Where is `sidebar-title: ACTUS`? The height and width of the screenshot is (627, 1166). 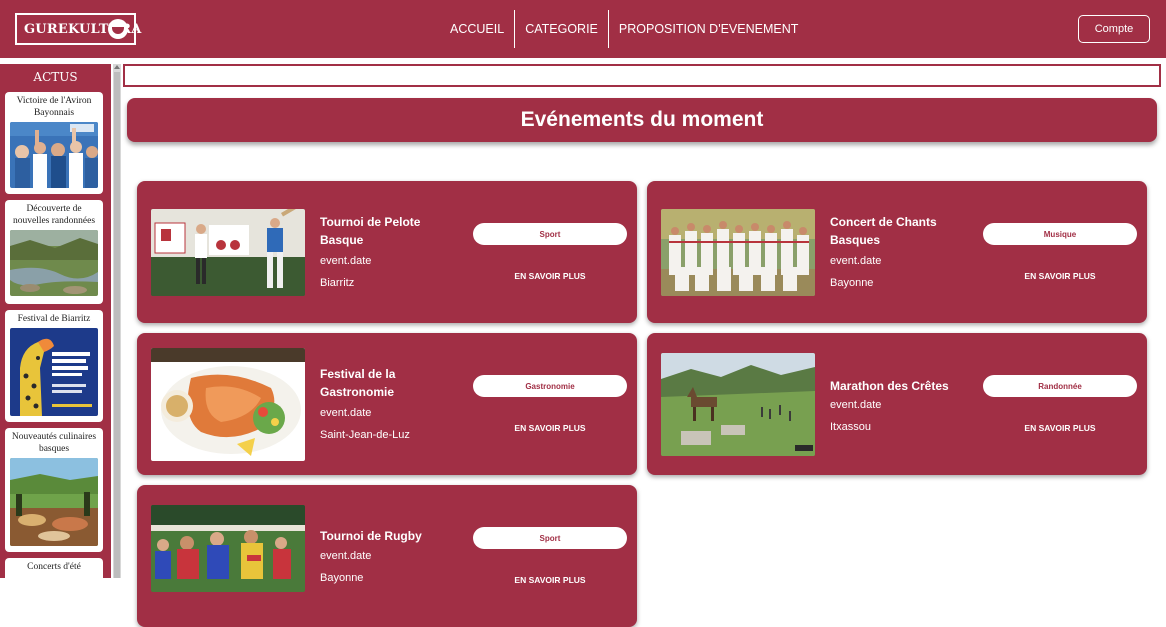
sidebar-title: ACTUS is located at coordinates (55, 77).